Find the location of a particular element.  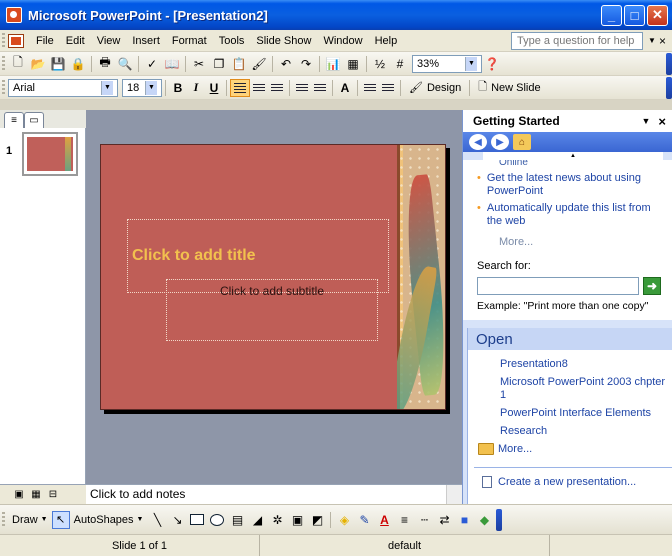

new-icon: 🗋 is located at coordinates (18, 64).